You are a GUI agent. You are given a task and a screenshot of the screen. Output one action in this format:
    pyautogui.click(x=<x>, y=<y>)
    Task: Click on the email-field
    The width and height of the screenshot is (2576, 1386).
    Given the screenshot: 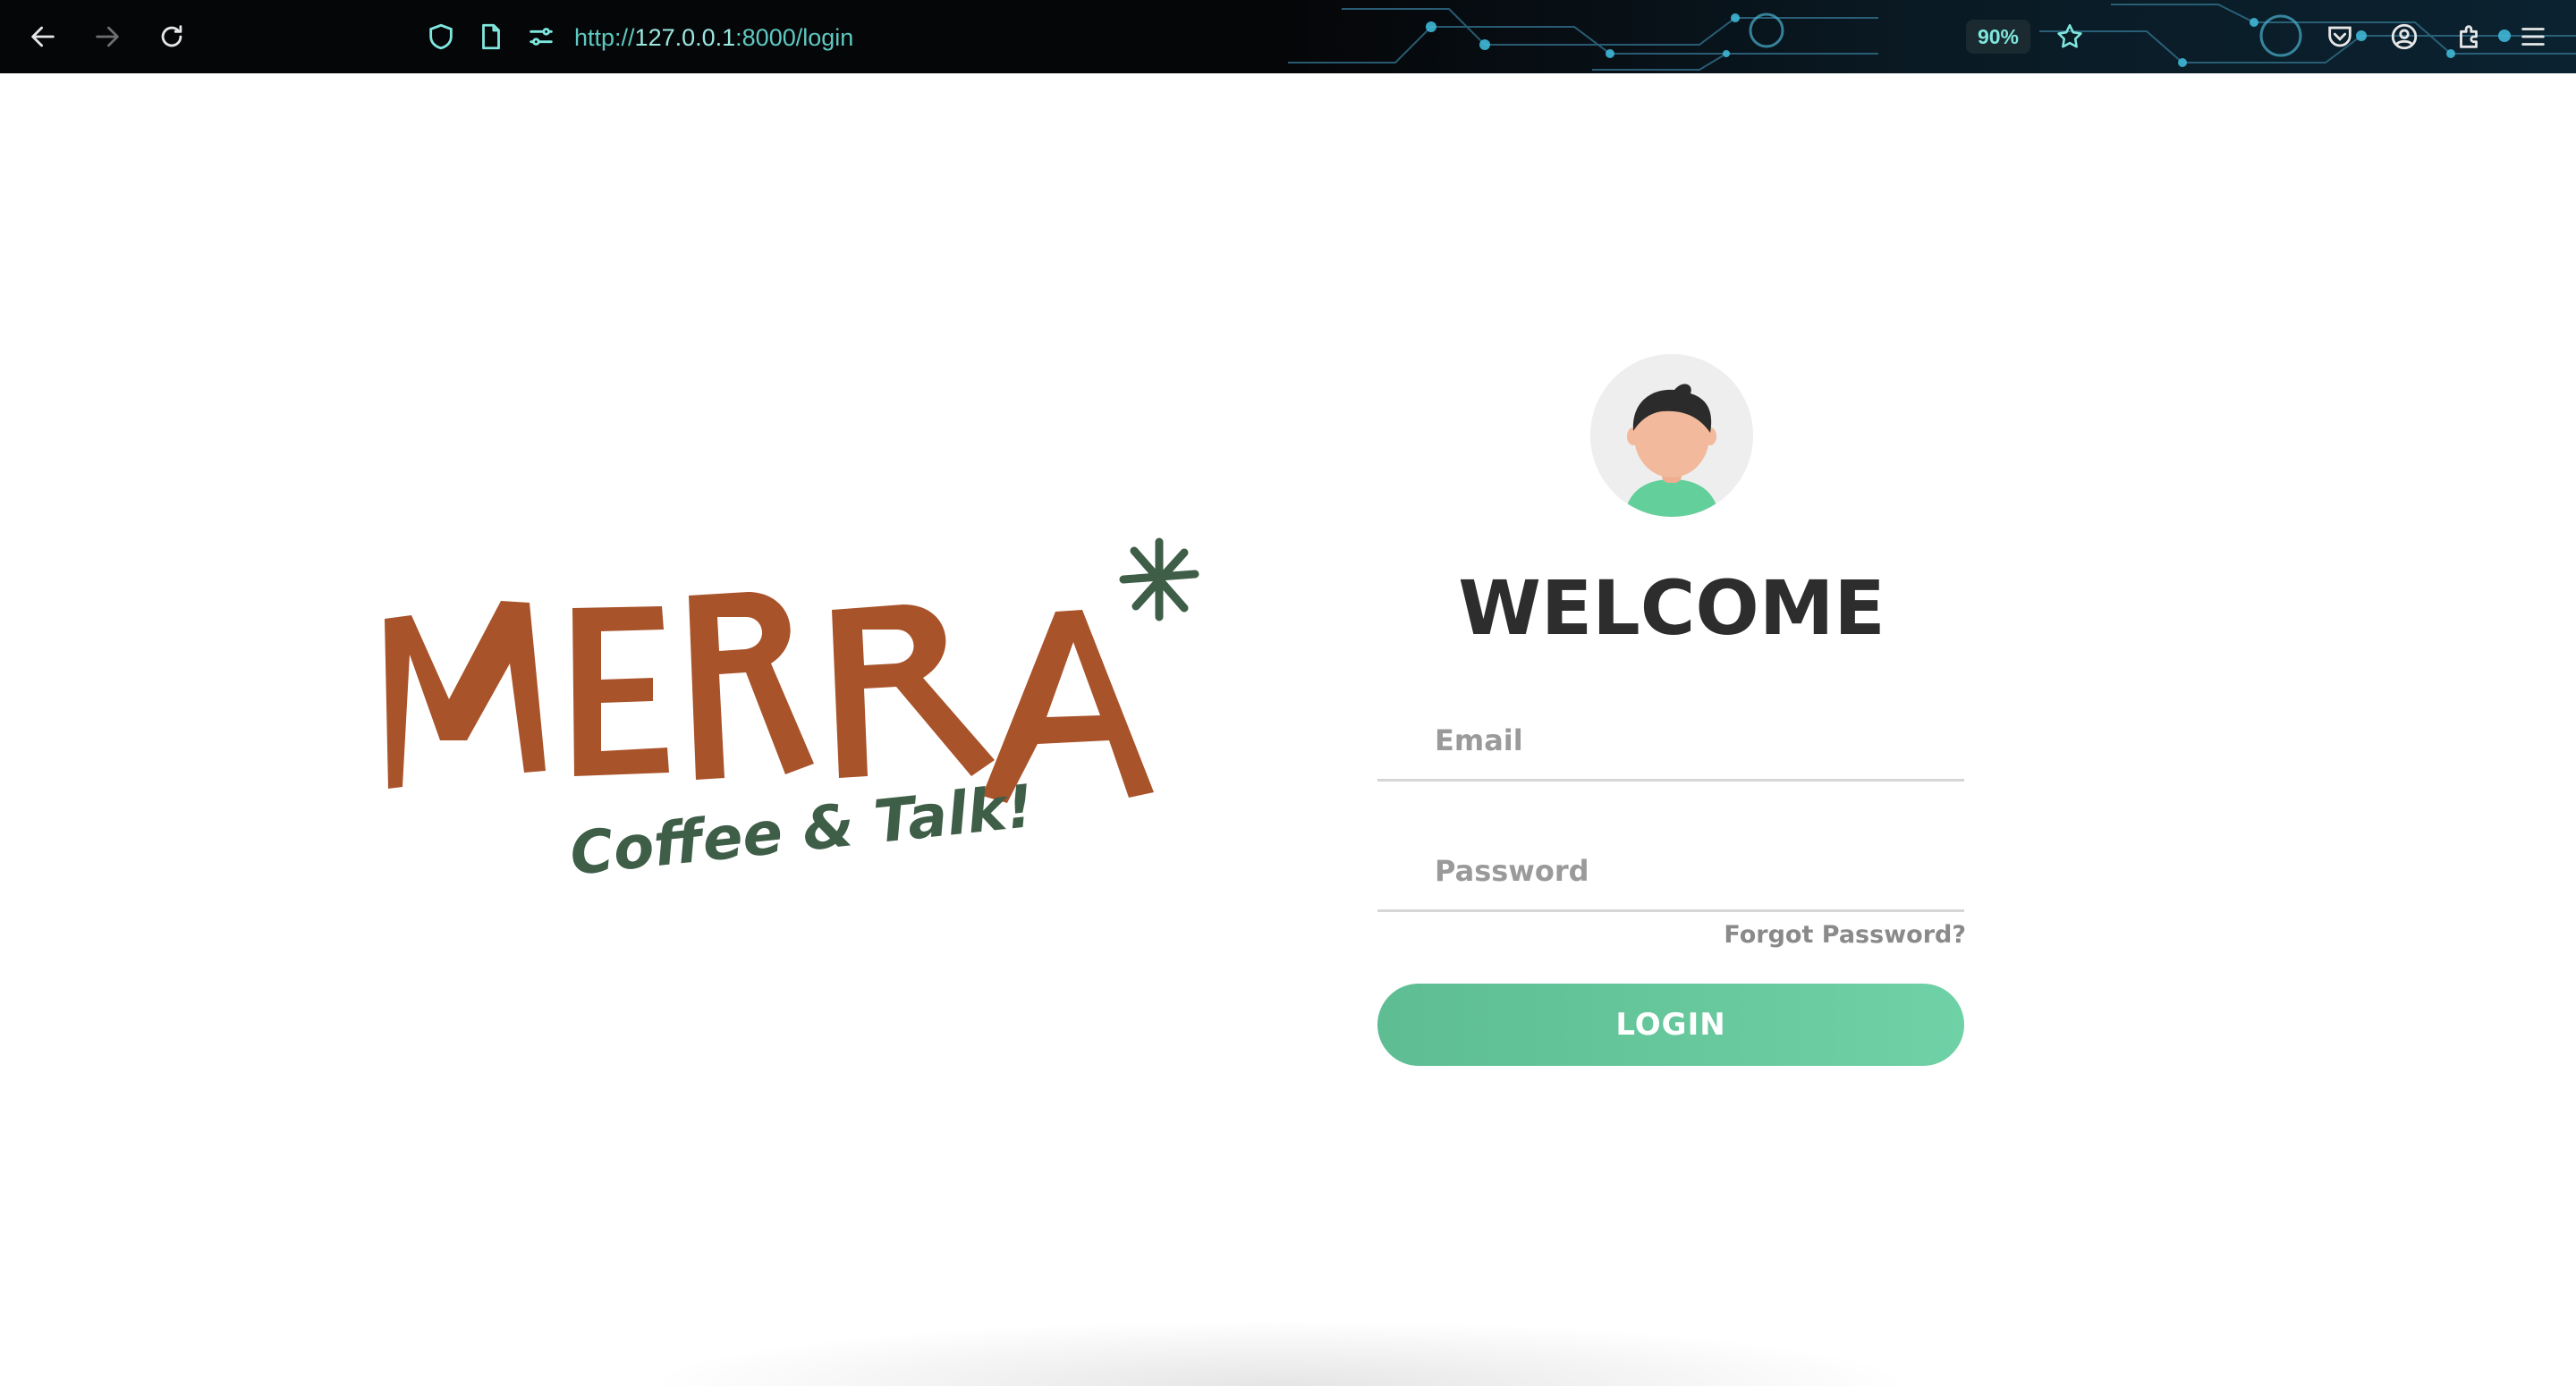 What is the action you would take?
    pyautogui.click(x=1670, y=741)
    